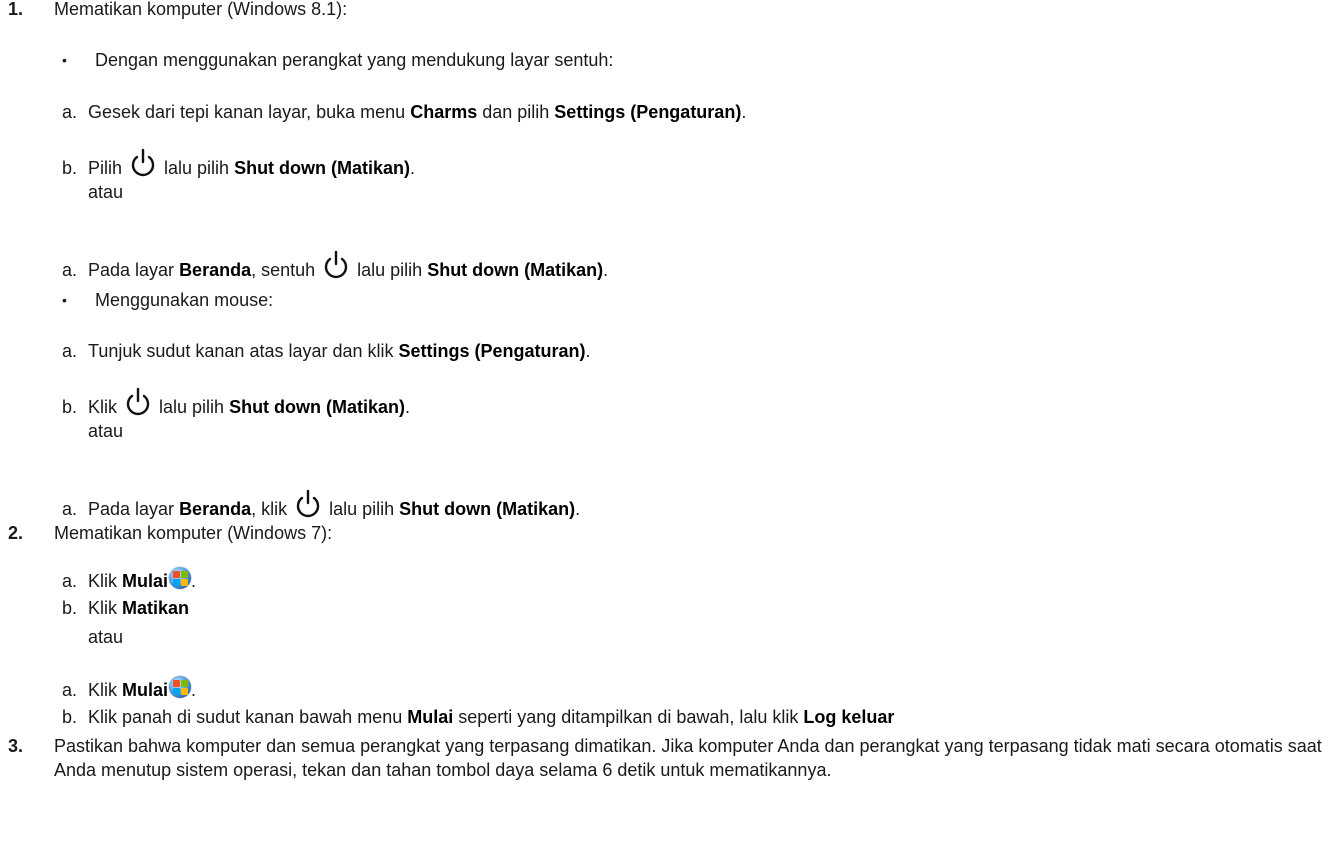 The width and height of the screenshot is (1339, 855). What do you see at coordinates (126, 608) in the screenshot?
I see `win7-step-b: b. Klik Matikan` at bounding box center [126, 608].